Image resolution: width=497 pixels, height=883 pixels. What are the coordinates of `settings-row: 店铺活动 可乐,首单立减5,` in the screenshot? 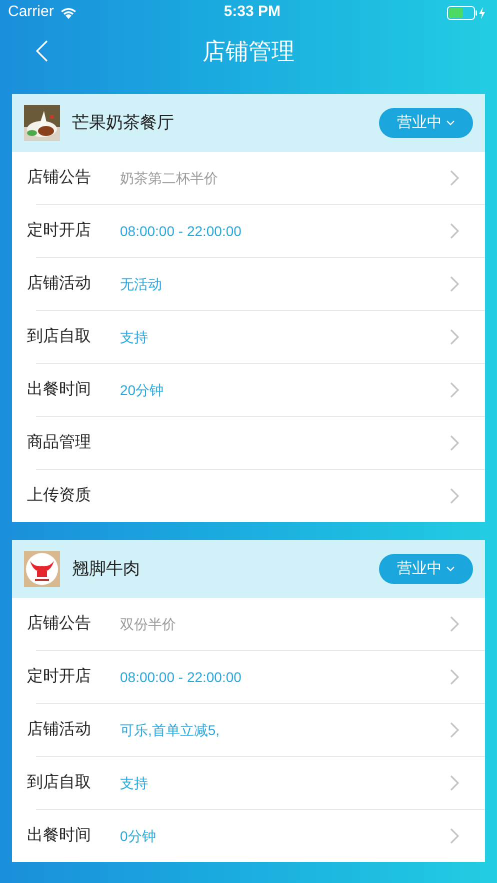 It's located at (248, 730).